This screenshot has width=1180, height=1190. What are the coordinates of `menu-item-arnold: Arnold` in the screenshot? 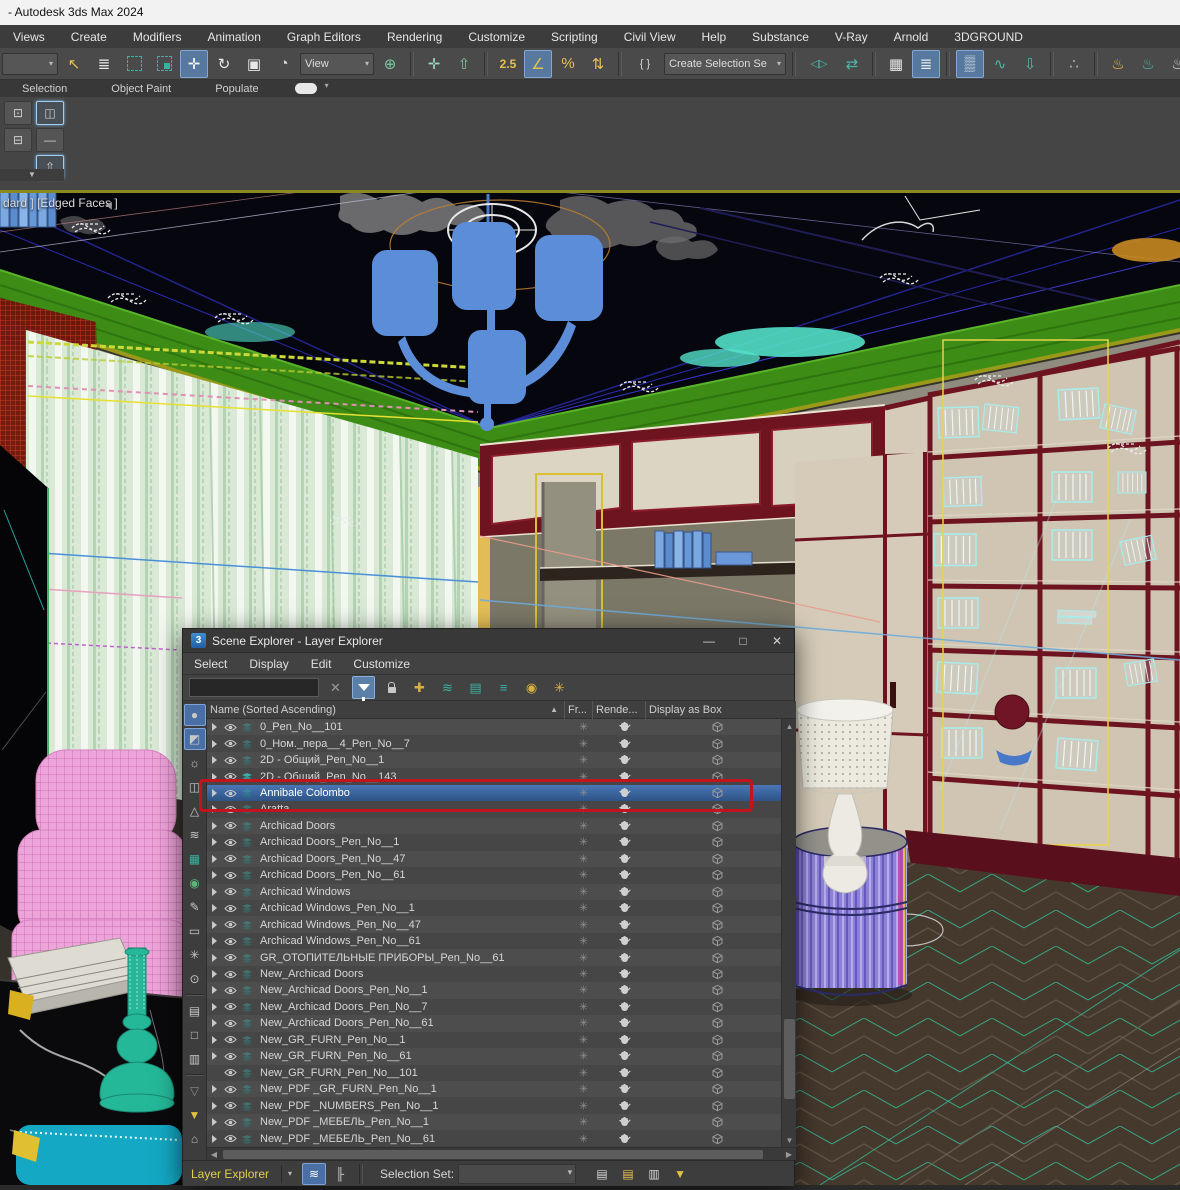 It's located at (911, 37).